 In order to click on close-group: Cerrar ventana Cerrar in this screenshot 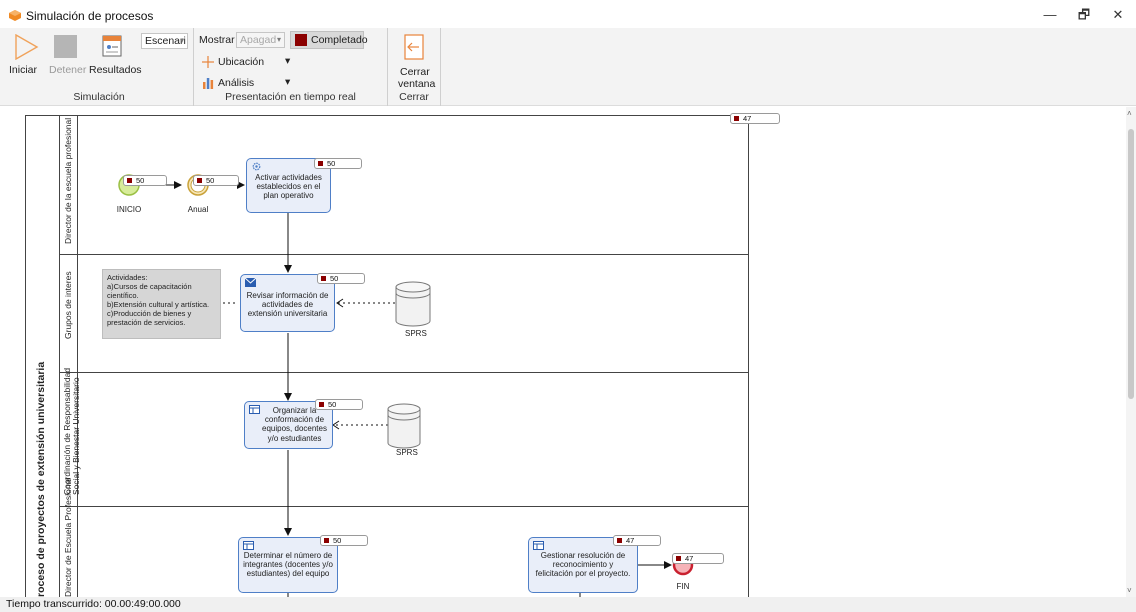, I will do `click(414, 67)`.